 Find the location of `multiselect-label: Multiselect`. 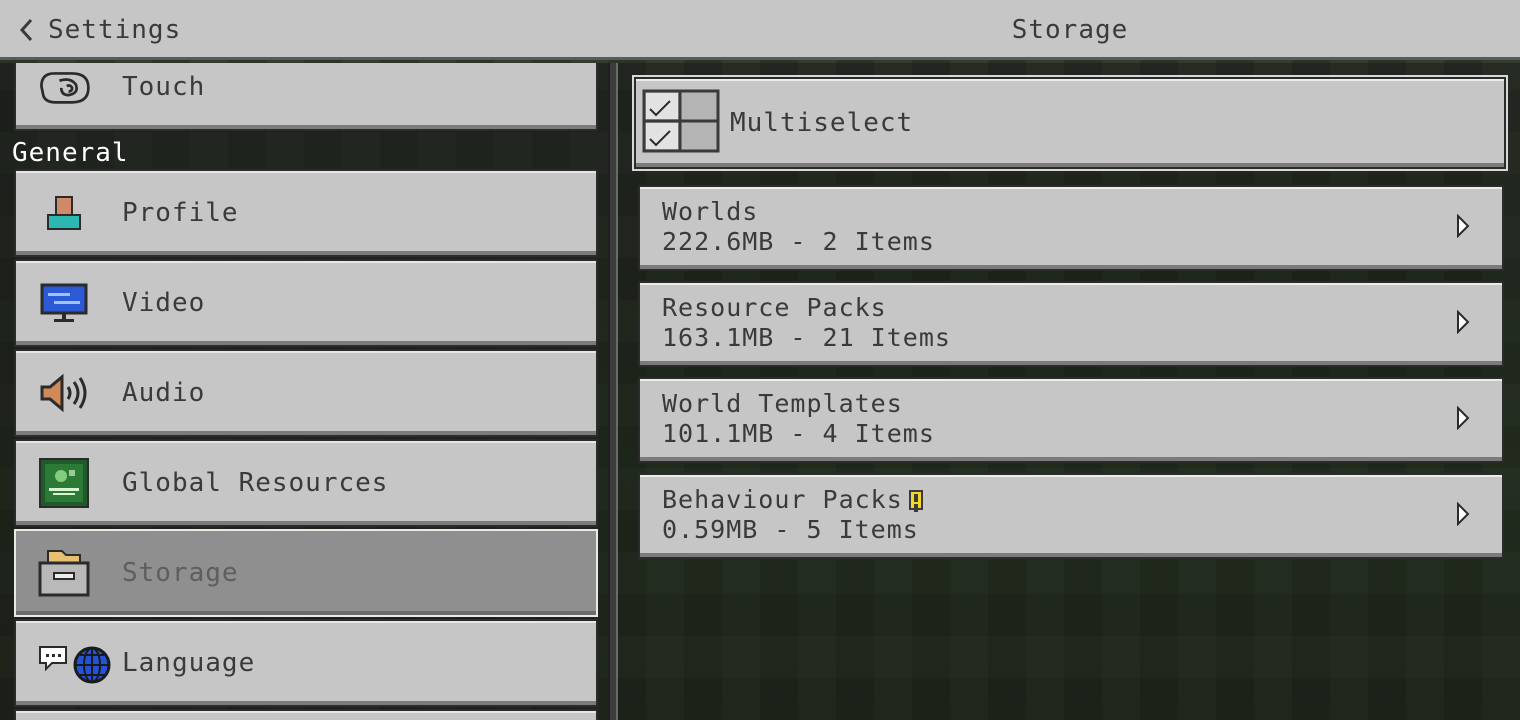

multiselect-label: Multiselect is located at coordinates (822, 123).